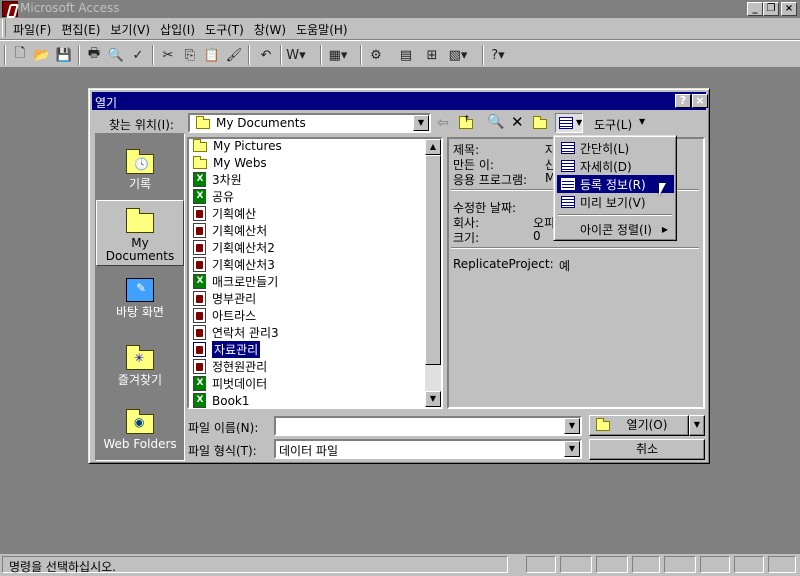 The width and height of the screenshot is (800, 576). What do you see at coordinates (224, 298) in the screenshot?
I see `list-item: 명부관리` at bounding box center [224, 298].